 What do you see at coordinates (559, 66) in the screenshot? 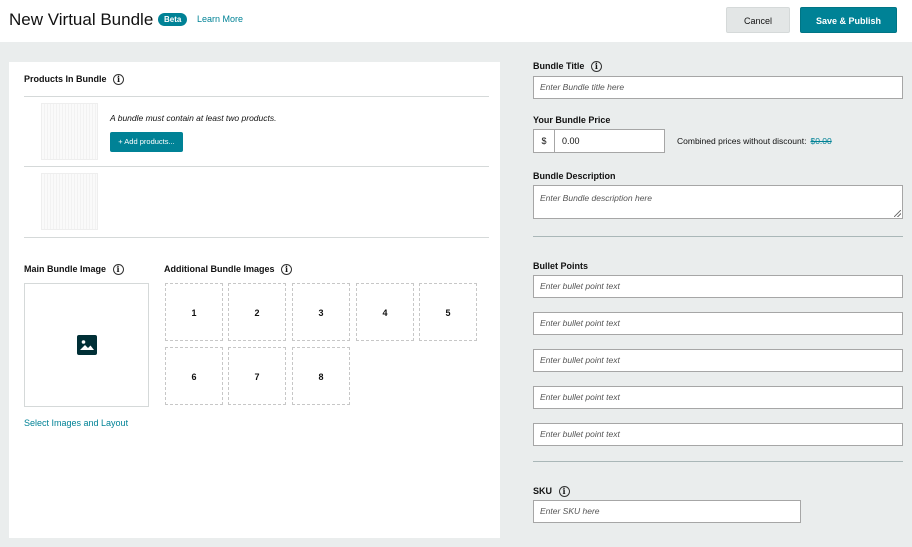
I see `bundle-title-label: Bundle Title` at bounding box center [559, 66].